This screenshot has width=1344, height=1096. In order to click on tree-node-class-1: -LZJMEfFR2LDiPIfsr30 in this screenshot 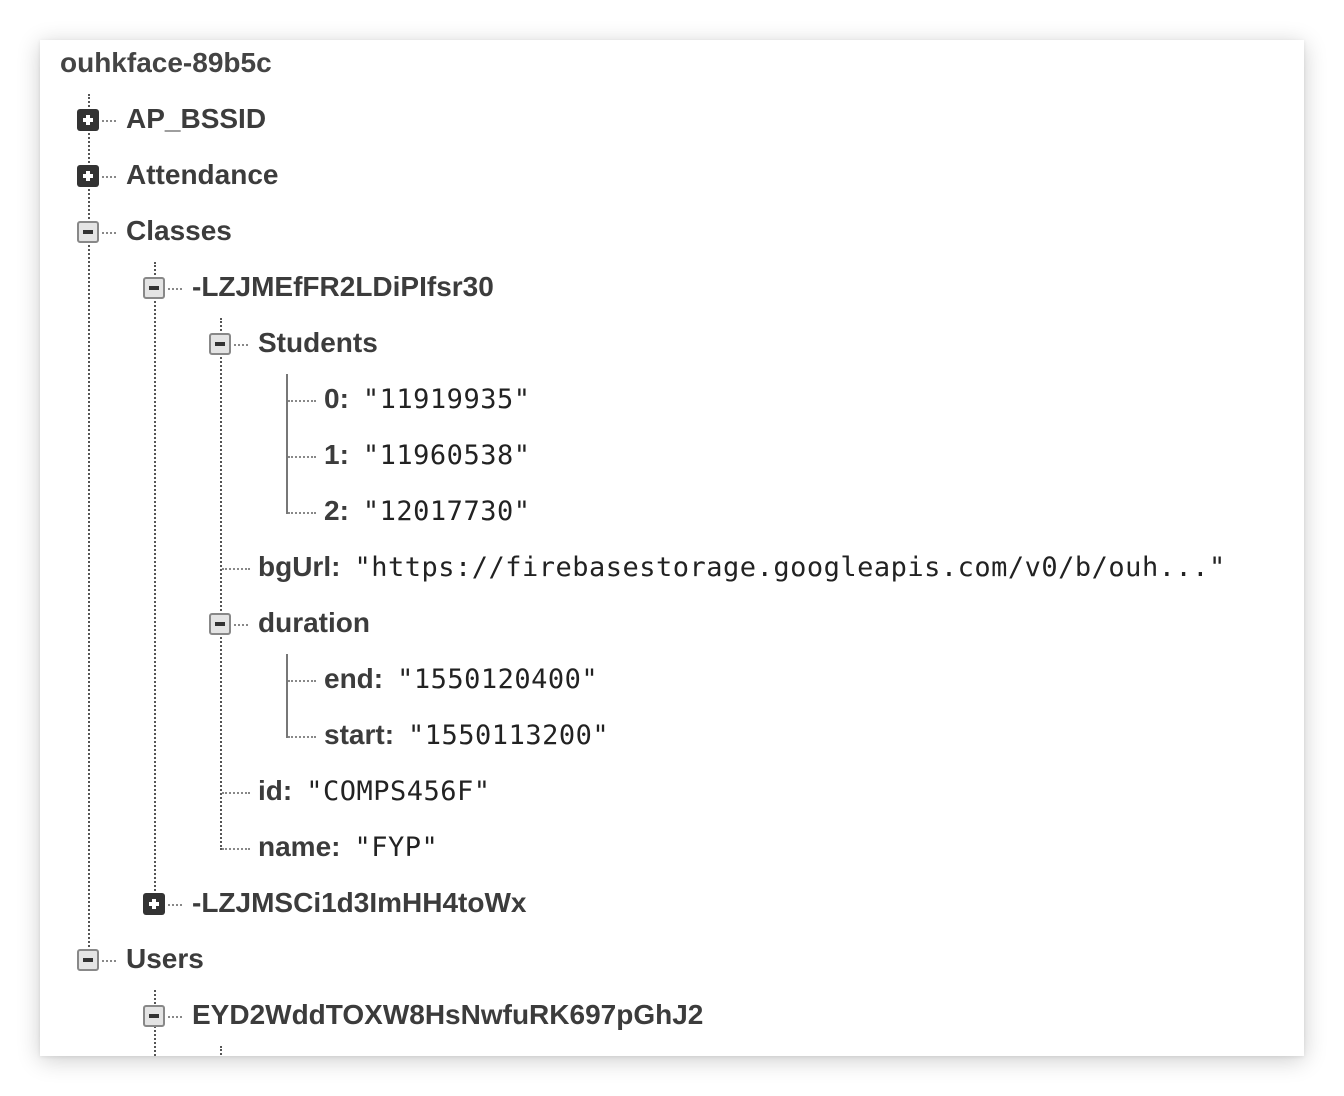, I will do `click(343, 287)`.